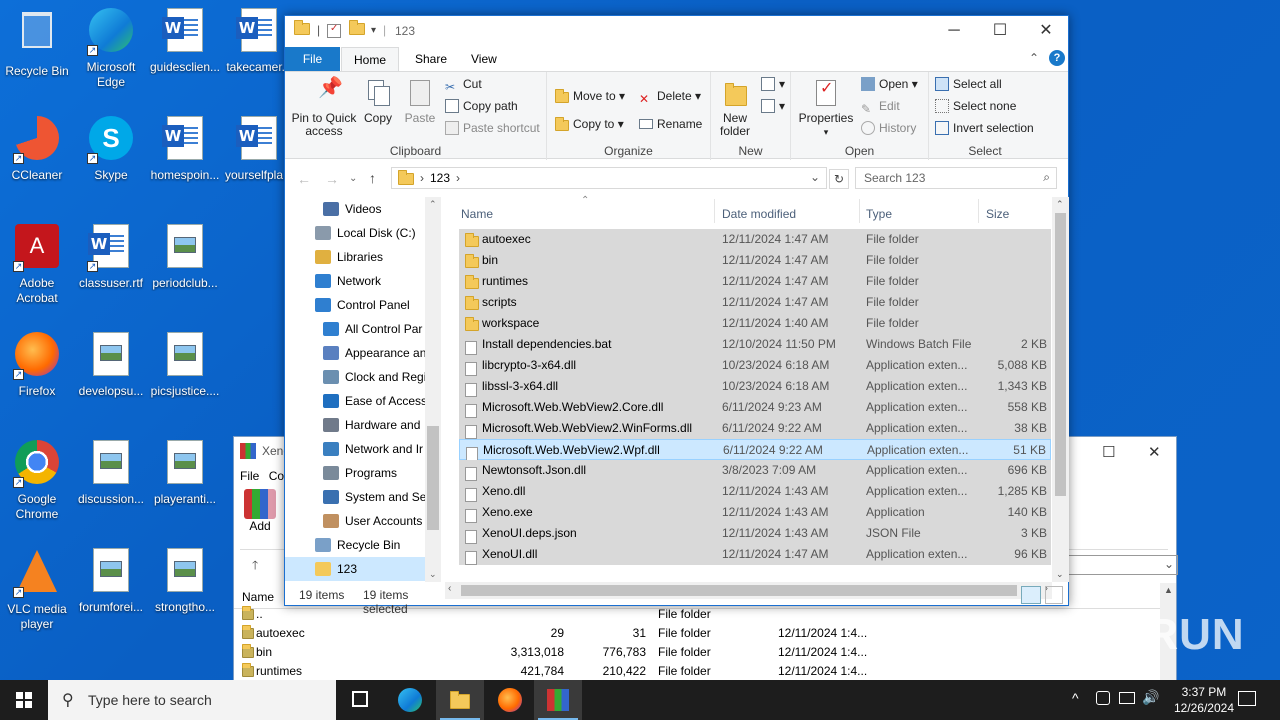  I want to click on nav-item-control-panel: Control Panel, so click(355, 305).